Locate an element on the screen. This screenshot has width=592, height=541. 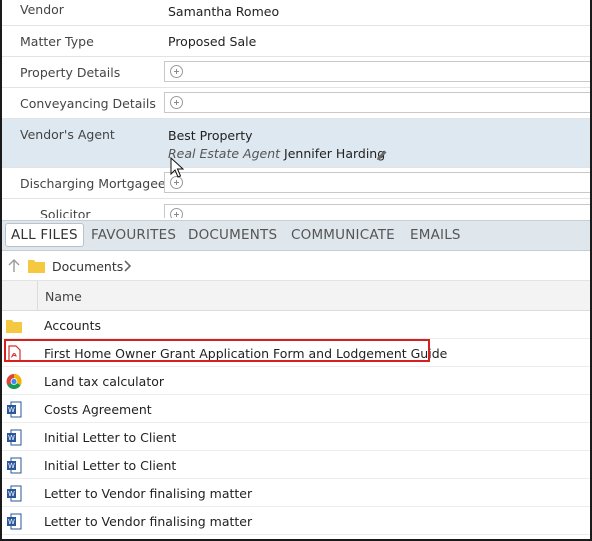
file-name: Land tax calculator is located at coordinates (104, 381).